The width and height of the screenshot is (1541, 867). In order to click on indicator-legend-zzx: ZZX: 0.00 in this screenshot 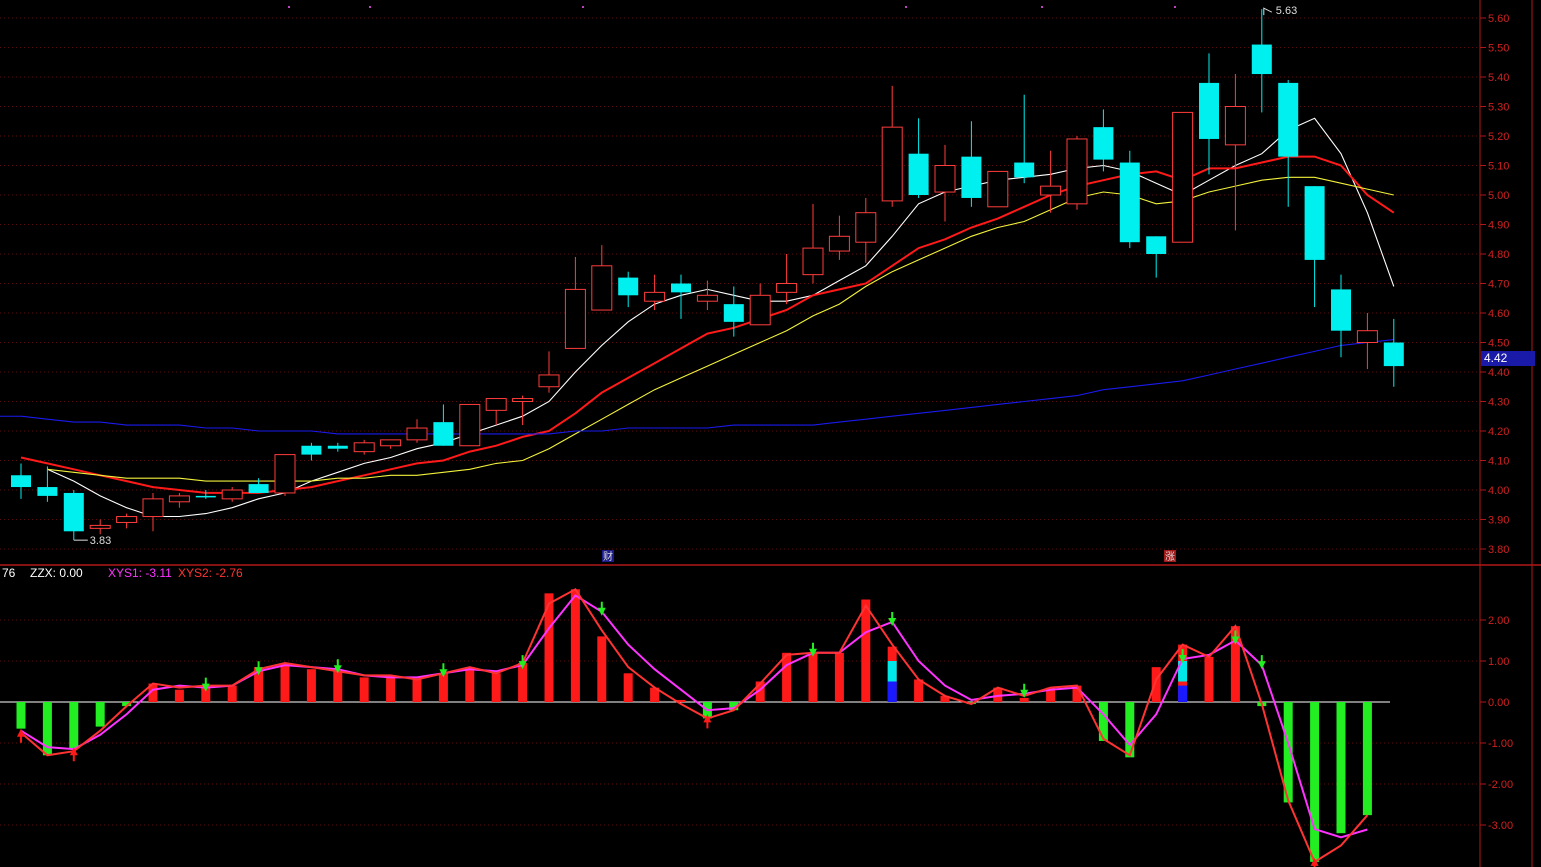, I will do `click(56, 573)`.